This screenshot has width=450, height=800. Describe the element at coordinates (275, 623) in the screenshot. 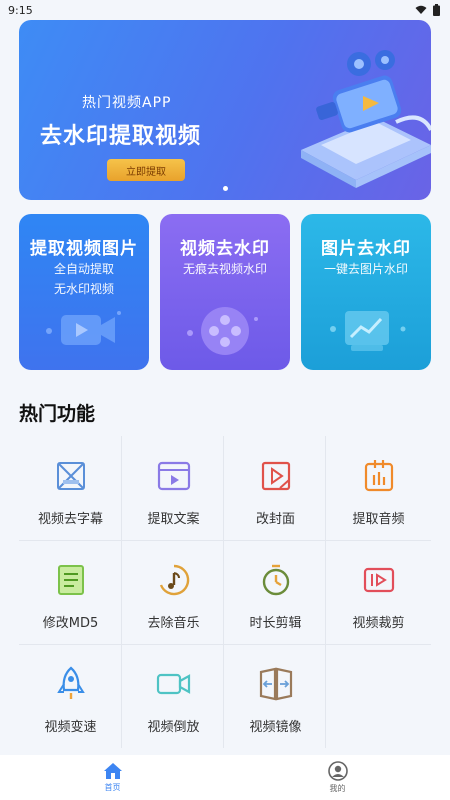

I see `feature-label: 时长剪辑` at that location.